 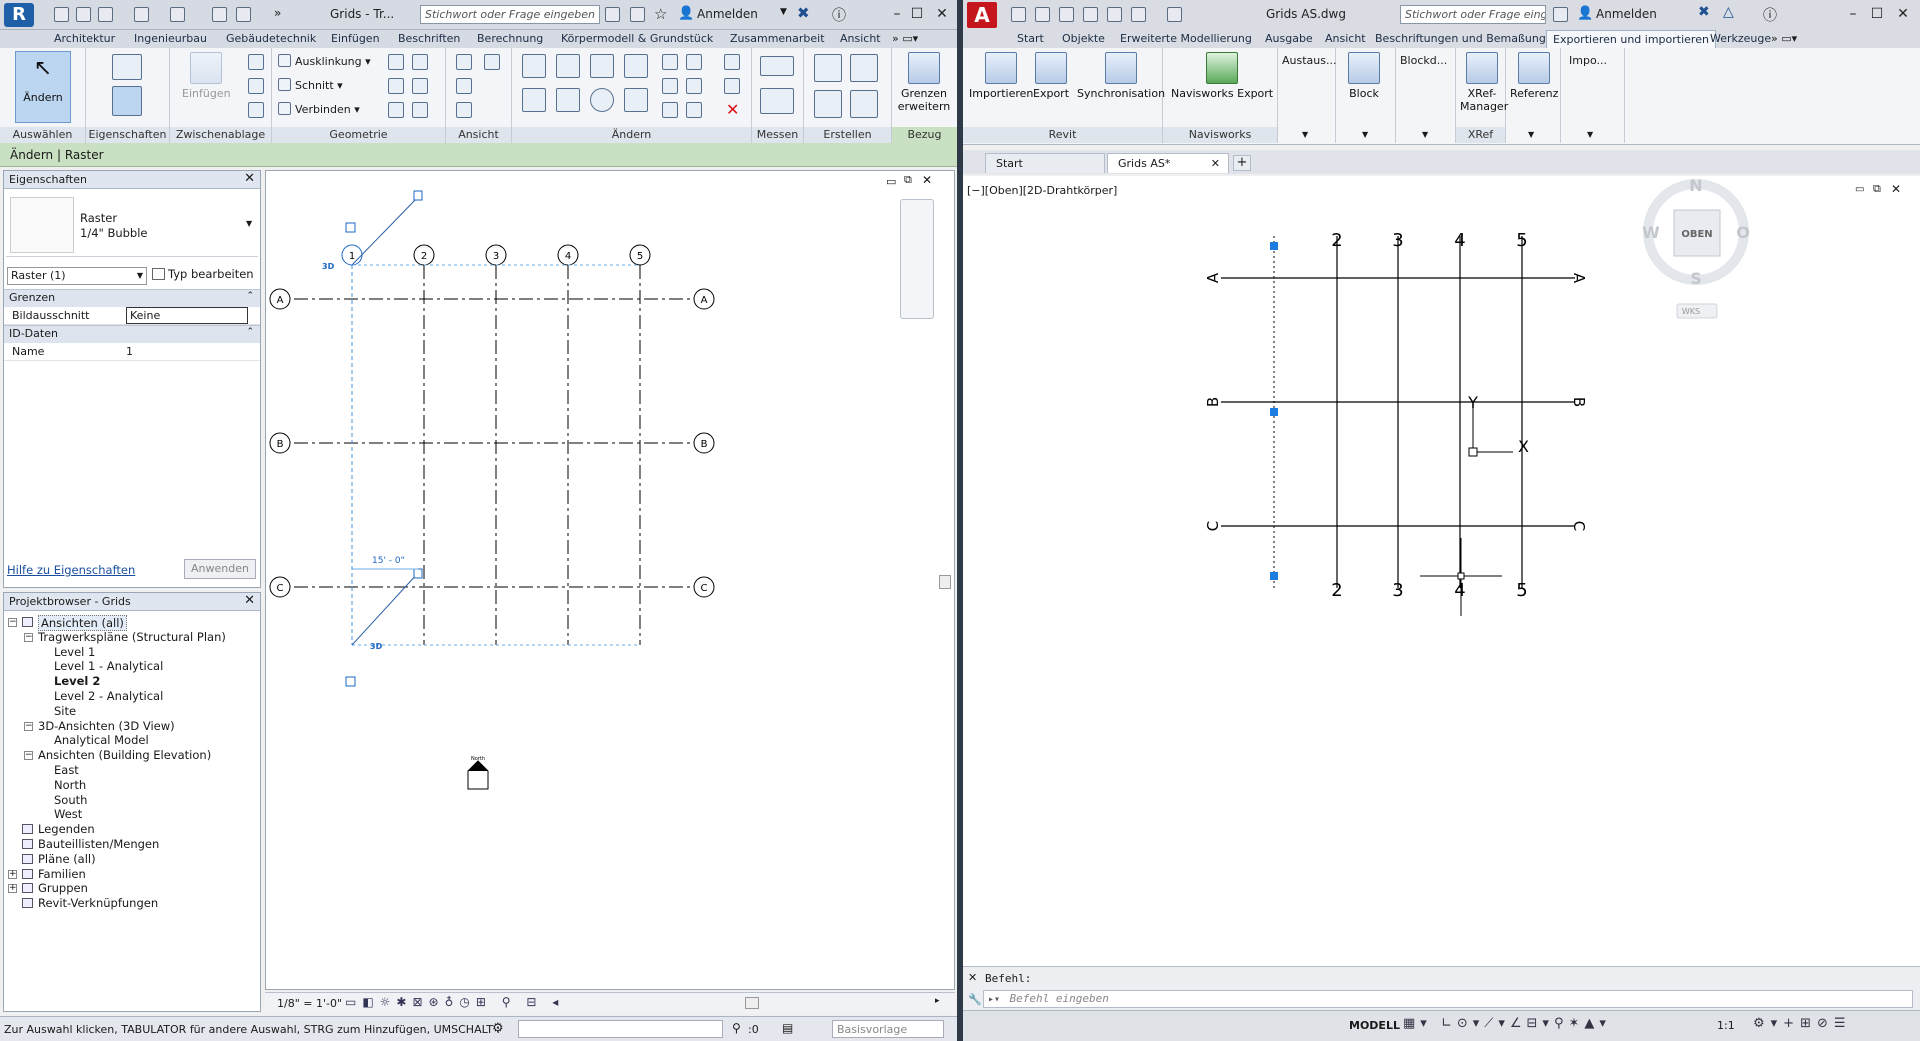 What do you see at coordinates (937, 1001) in the screenshot?
I see `view-scroll-right-icon: ▸` at bounding box center [937, 1001].